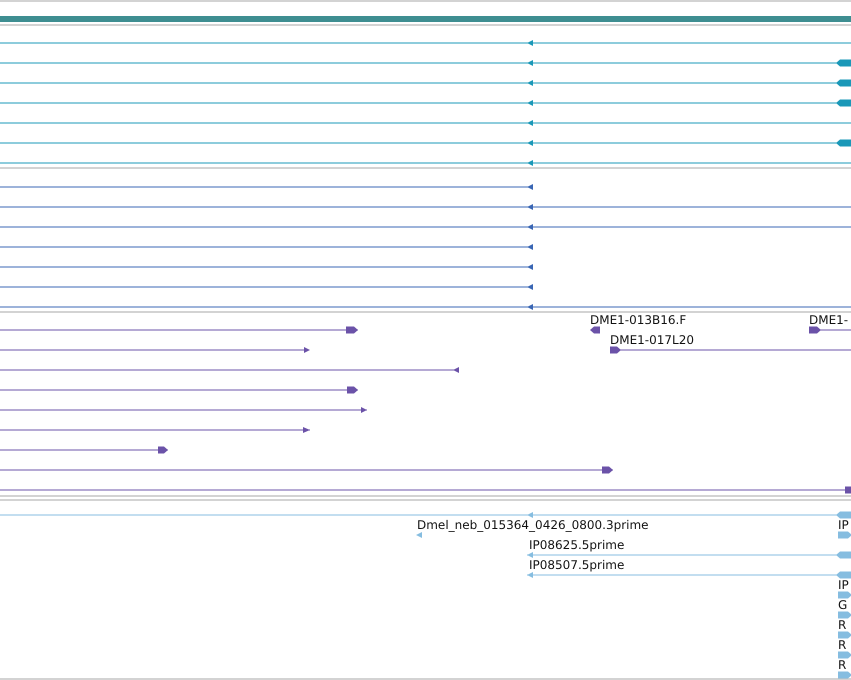 The image size is (851, 680). Describe the element at coordinates (576, 545) in the screenshot. I see `feature-label: IP08625.5prime` at that location.